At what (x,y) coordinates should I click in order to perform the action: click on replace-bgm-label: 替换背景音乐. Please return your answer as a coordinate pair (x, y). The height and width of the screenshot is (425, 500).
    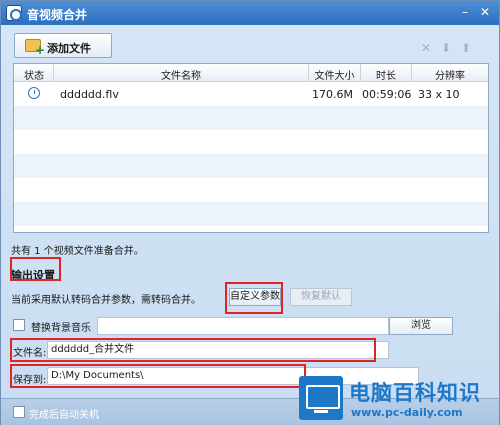
    Looking at the image, I should click on (61, 328).